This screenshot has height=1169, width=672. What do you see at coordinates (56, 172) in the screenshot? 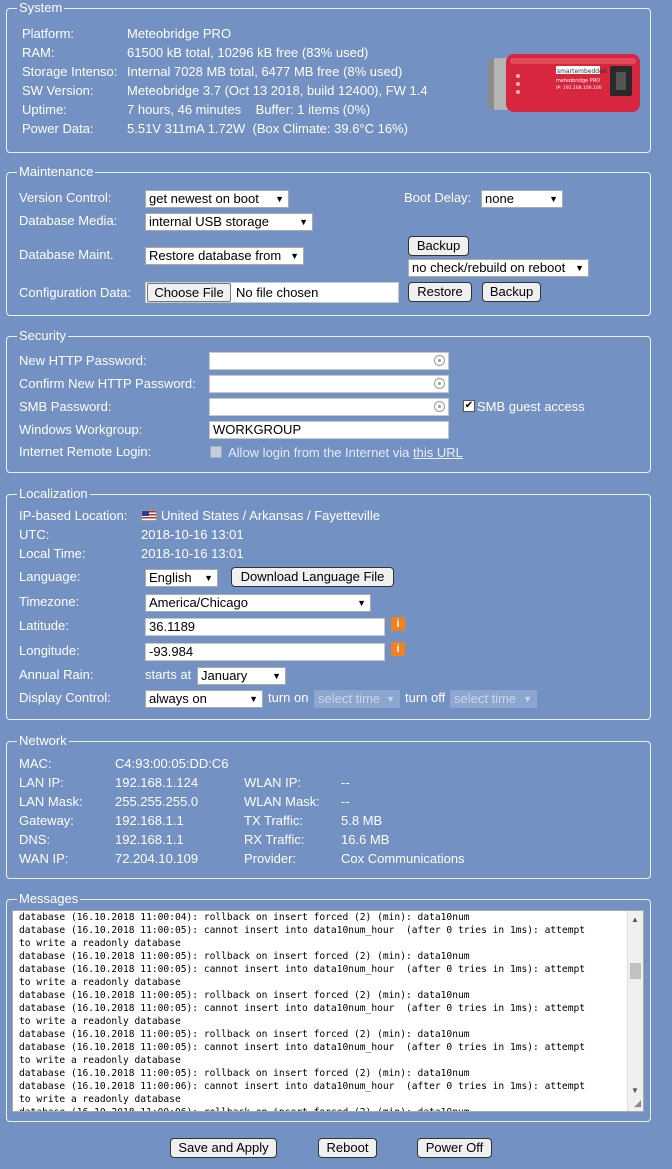
I see `maintenance-title: Maintenance` at bounding box center [56, 172].